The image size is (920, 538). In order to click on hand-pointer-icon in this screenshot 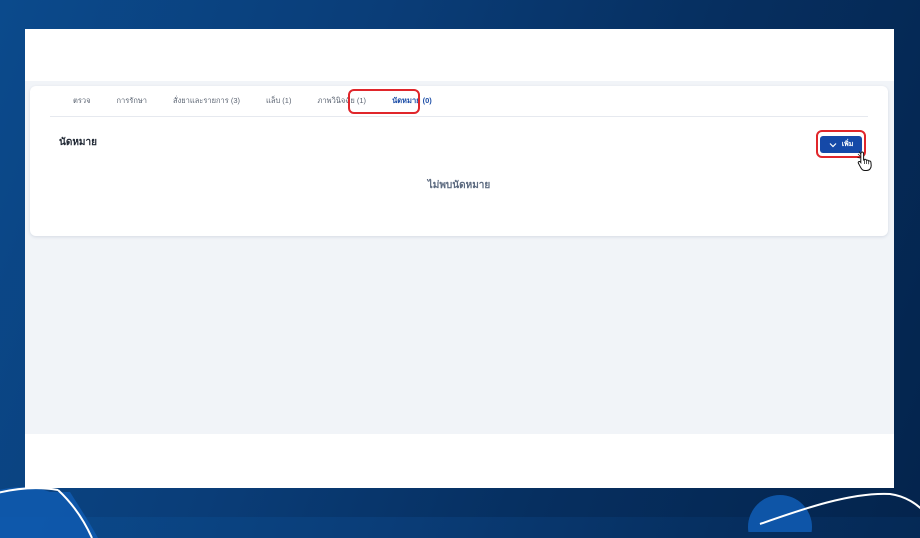, I will do `click(864, 161)`.